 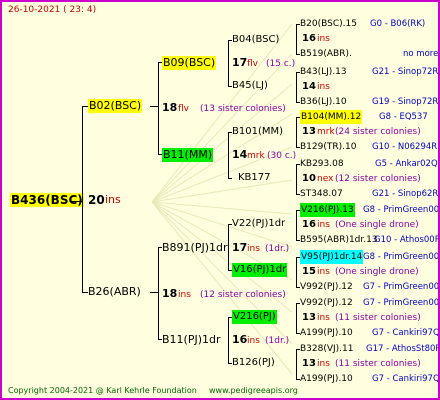 I want to click on gen3-colony-id: B126(PJ), so click(x=253, y=363).